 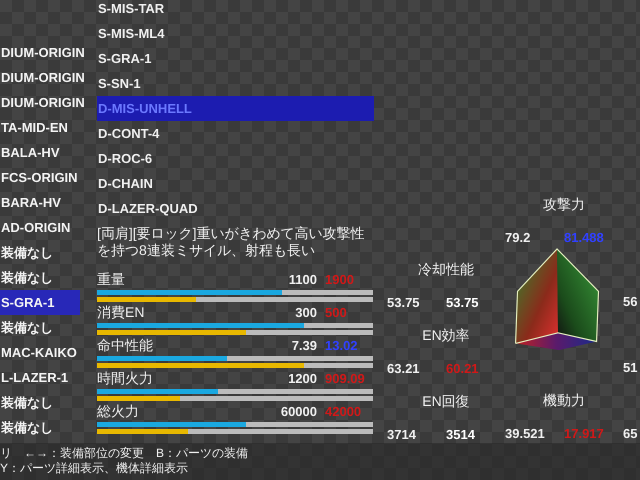 What do you see at coordinates (40, 227) in the screenshot?
I see `slot-item: AD-ORIGIN` at bounding box center [40, 227].